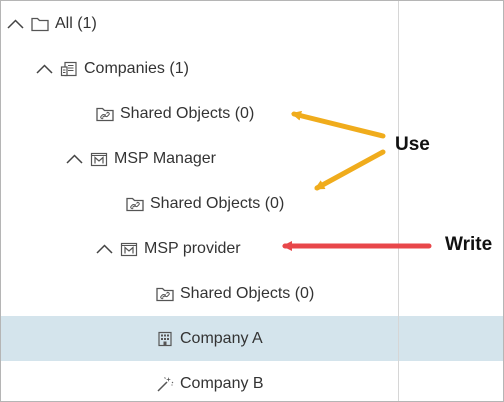 The height and width of the screenshot is (402, 504). I want to click on annotation-overlay, so click(357, 180).